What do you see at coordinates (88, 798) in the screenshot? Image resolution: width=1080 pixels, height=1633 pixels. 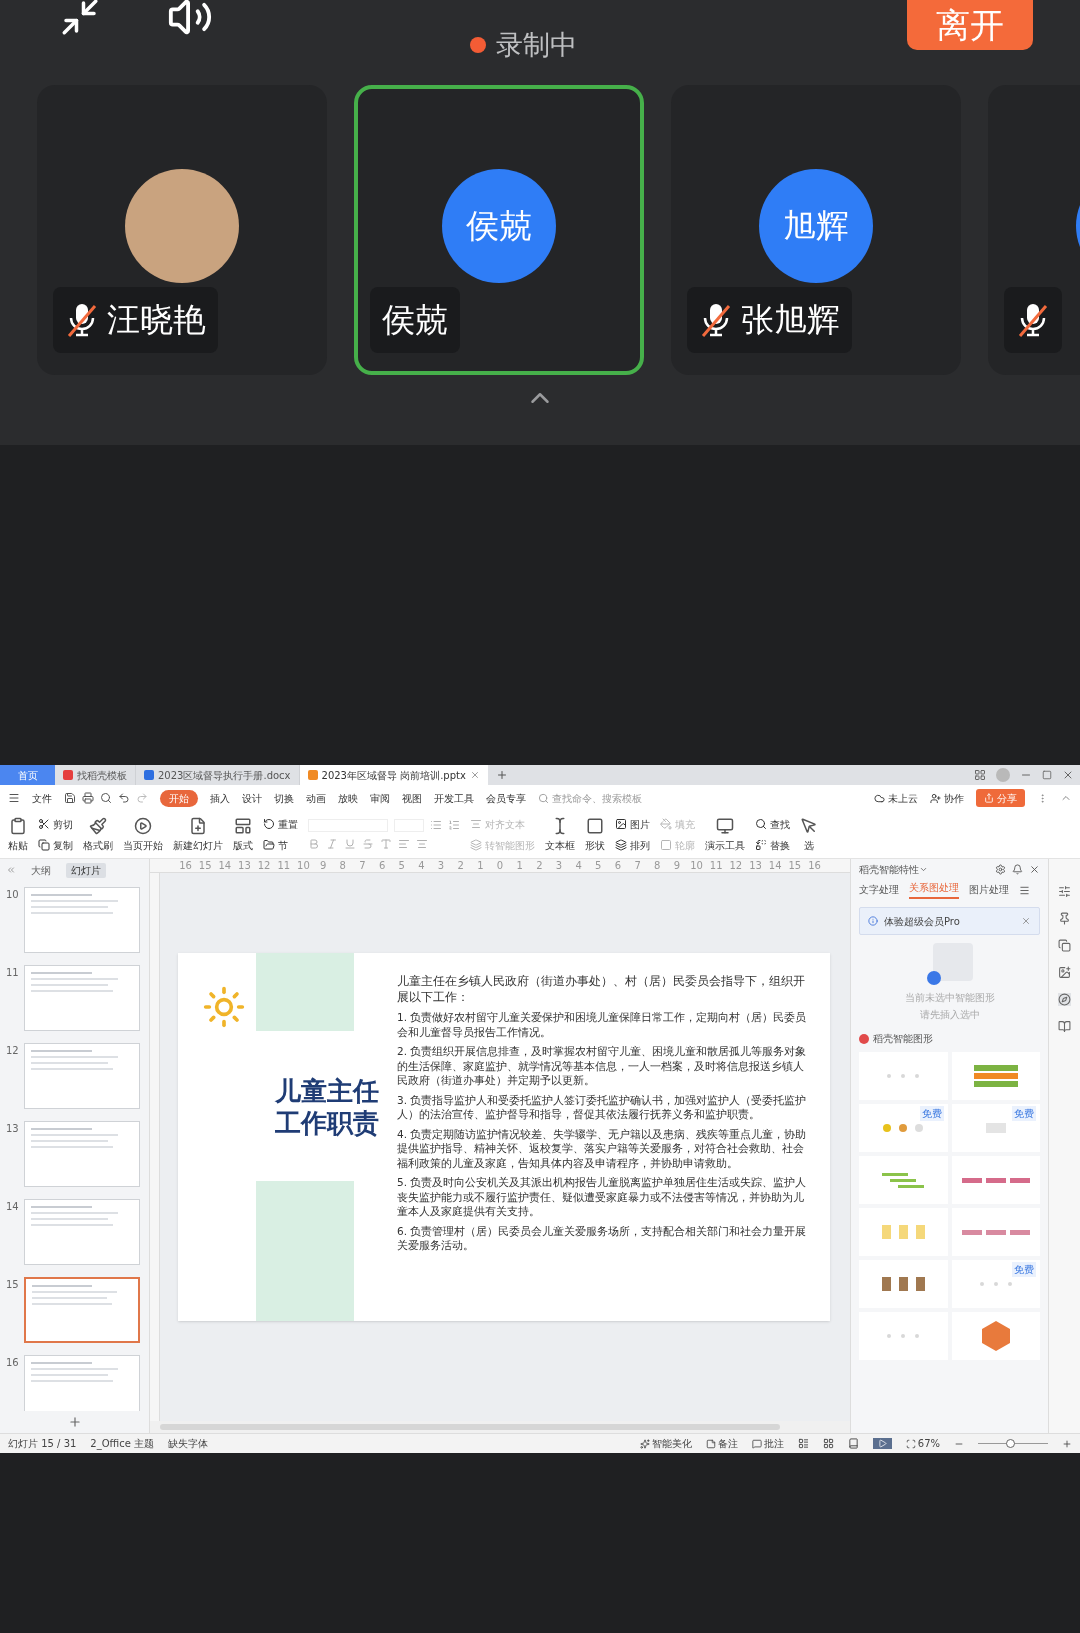 I see `print-icon` at bounding box center [88, 798].